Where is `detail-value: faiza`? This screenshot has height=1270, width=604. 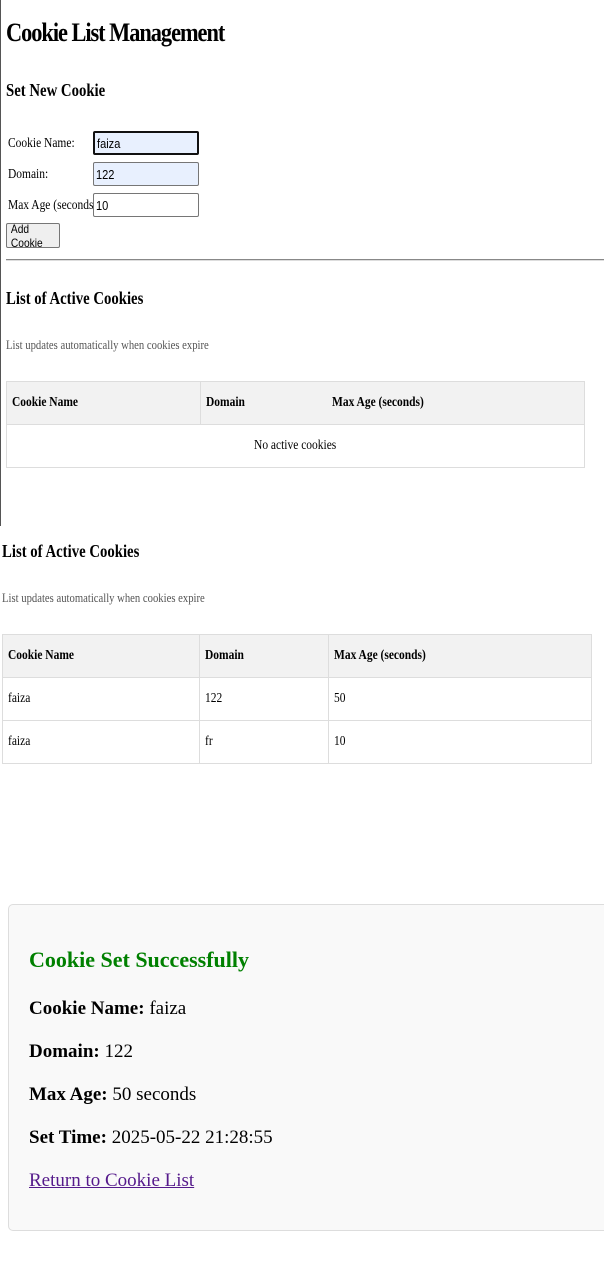
detail-value: faiza is located at coordinates (168, 1008).